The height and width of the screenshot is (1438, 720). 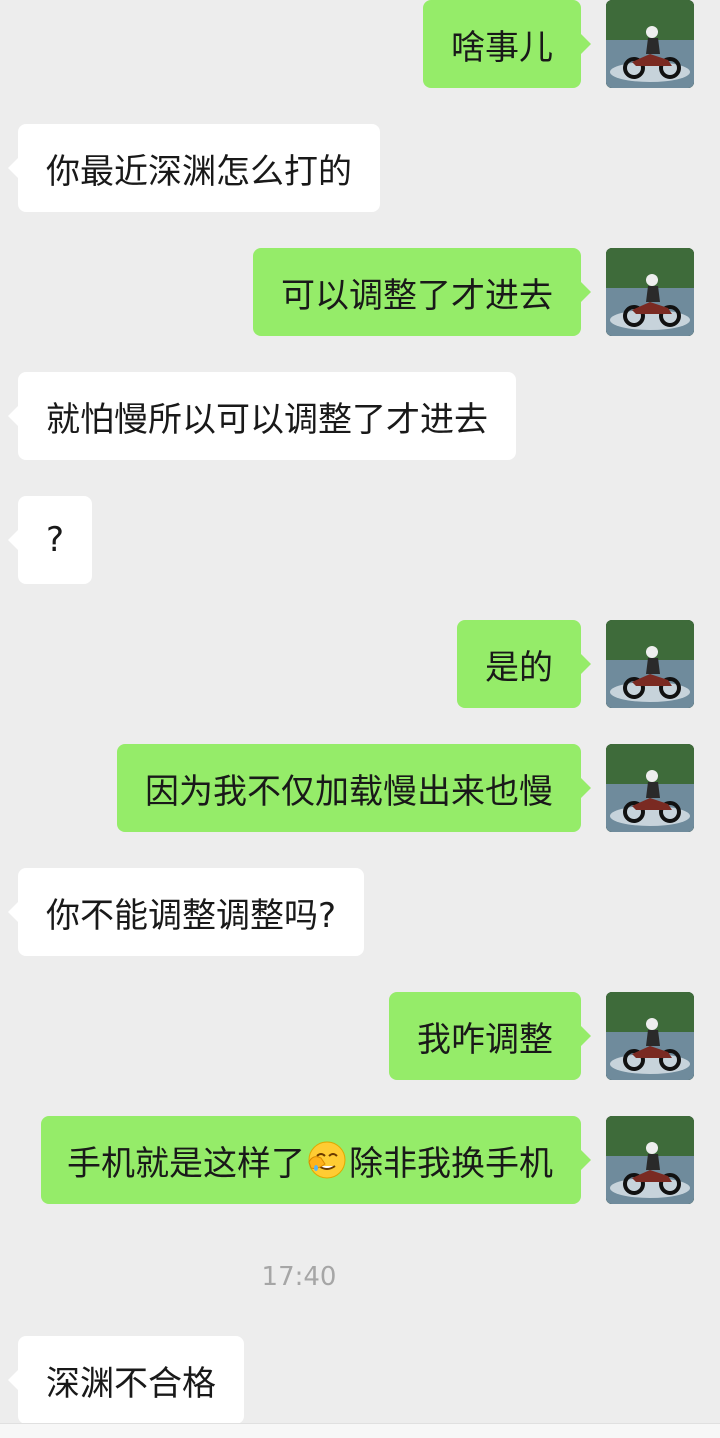 I want to click on received-message-bubble: 你最近深渊怎么打的, so click(x=194, y=168).